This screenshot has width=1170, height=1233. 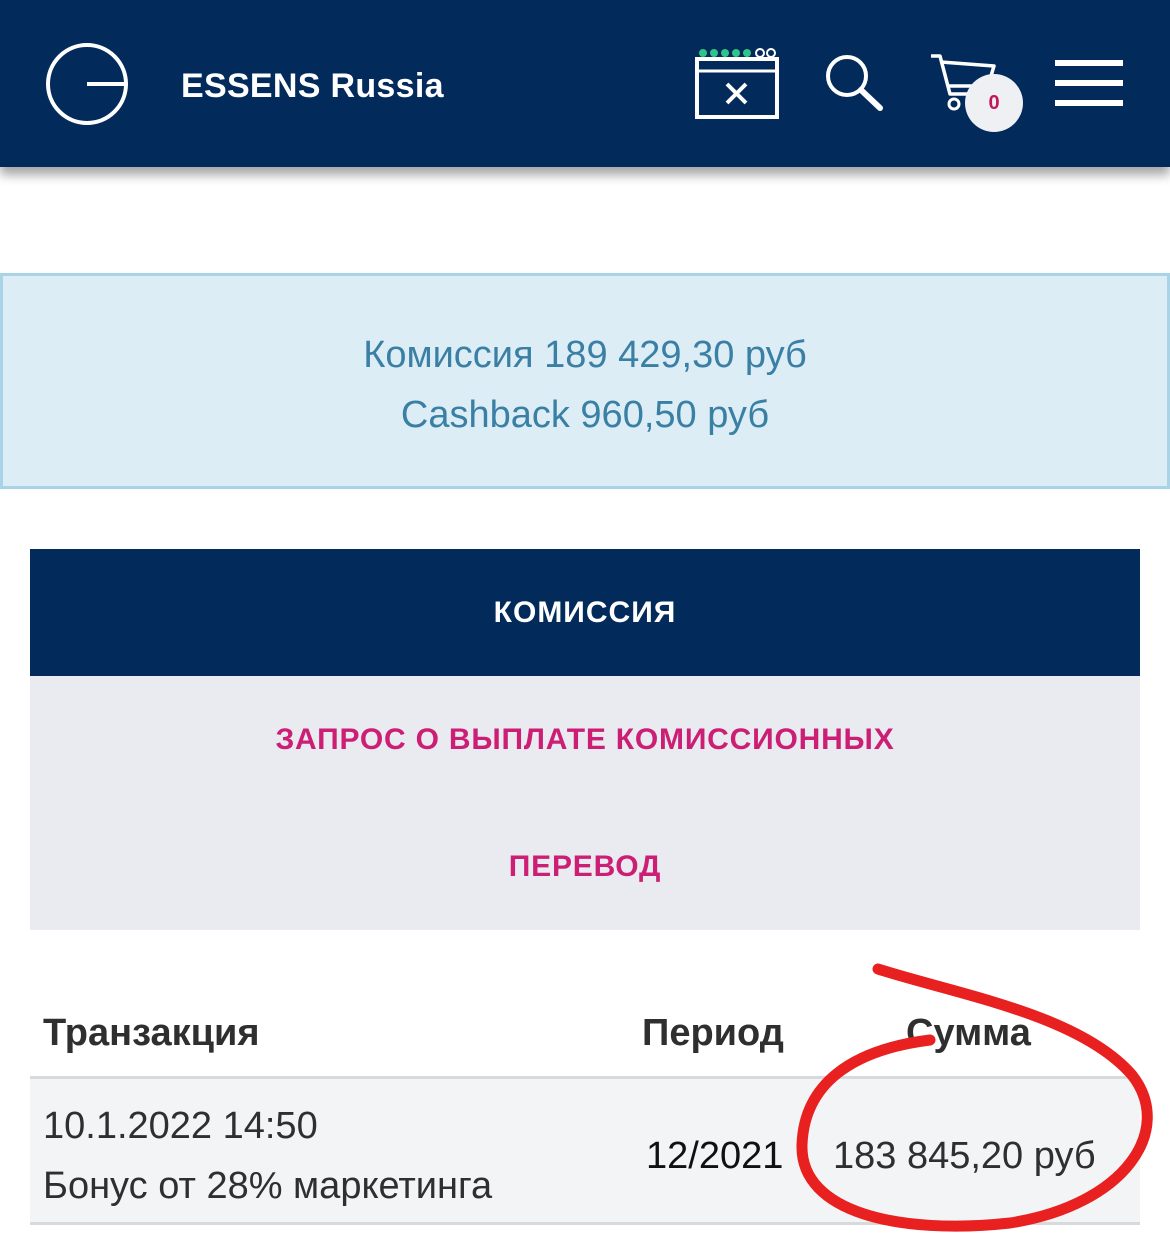 I want to click on transfer-link: ПЕРЕВОД, so click(x=585, y=866).